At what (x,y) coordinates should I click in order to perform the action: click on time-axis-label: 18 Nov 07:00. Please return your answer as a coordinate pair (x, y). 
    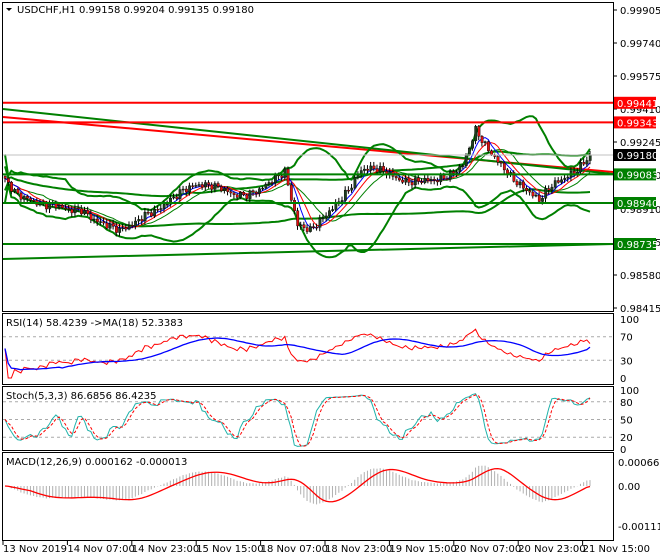
    Looking at the image, I should click on (294, 549).